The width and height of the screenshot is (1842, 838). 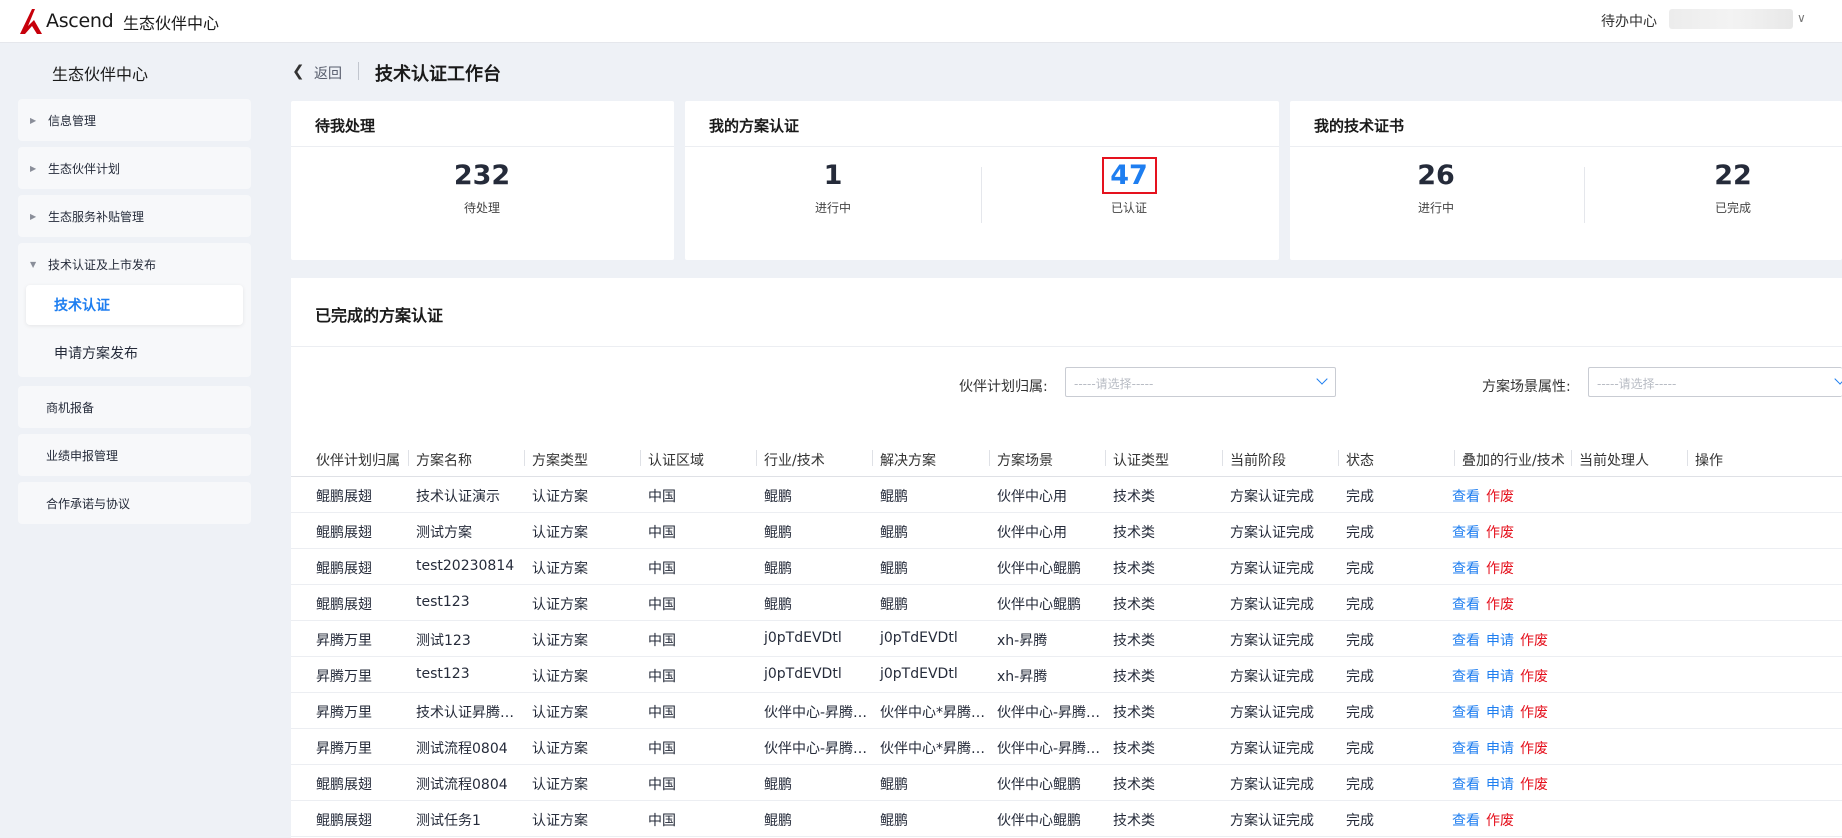 What do you see at coordinates (134, 407) in the screenshot?
I see `sidebar-item-opportunity: 商机报备` at bounding box center [134, 407].